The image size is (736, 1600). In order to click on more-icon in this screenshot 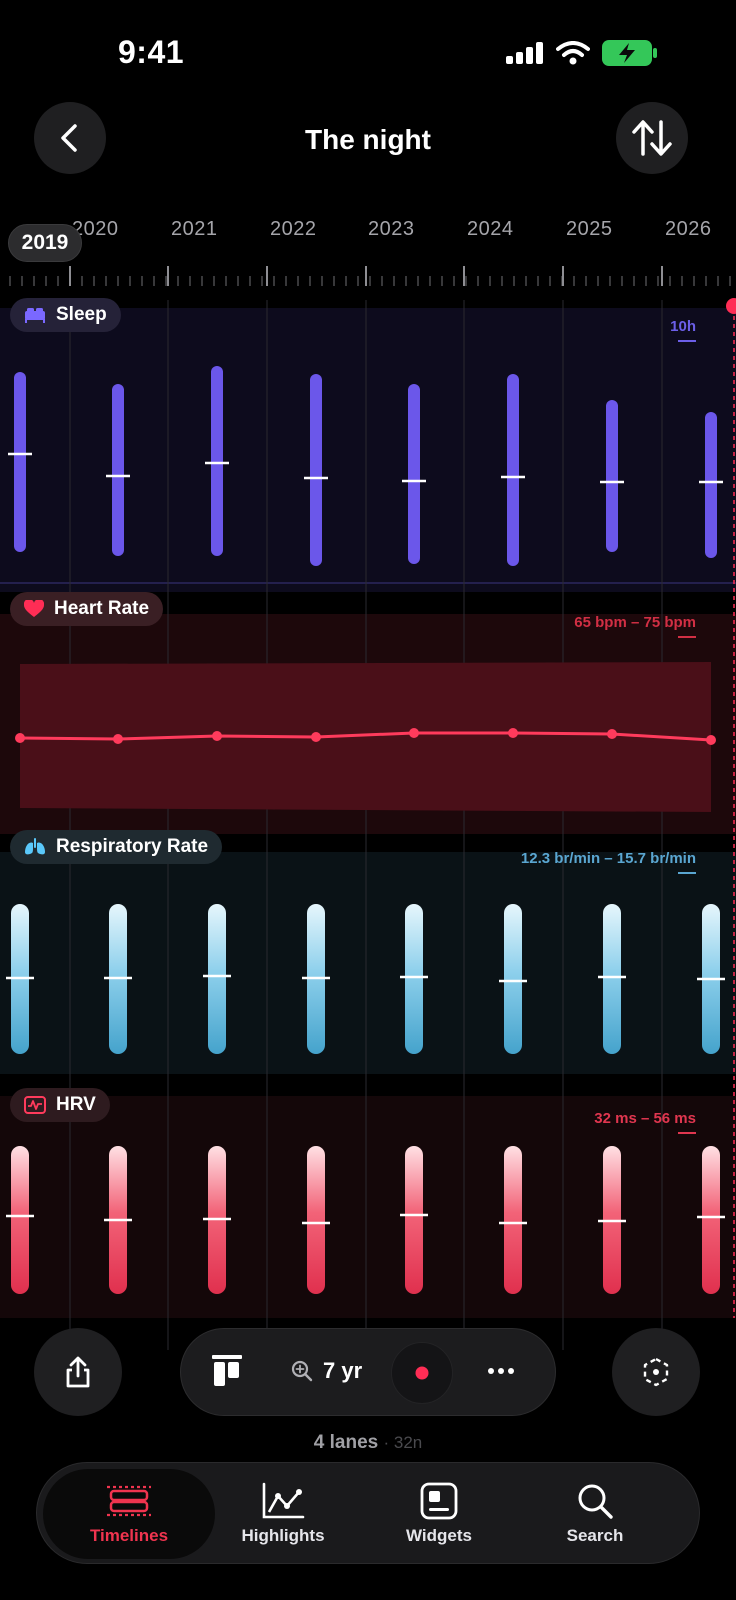, I will do `click(501, 1371)`.